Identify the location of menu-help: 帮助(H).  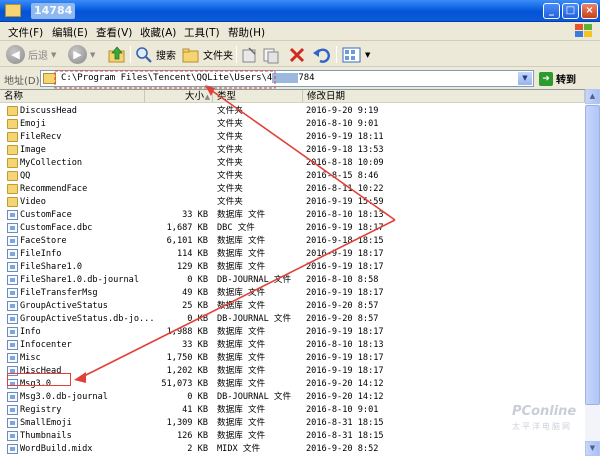
(246, 32).